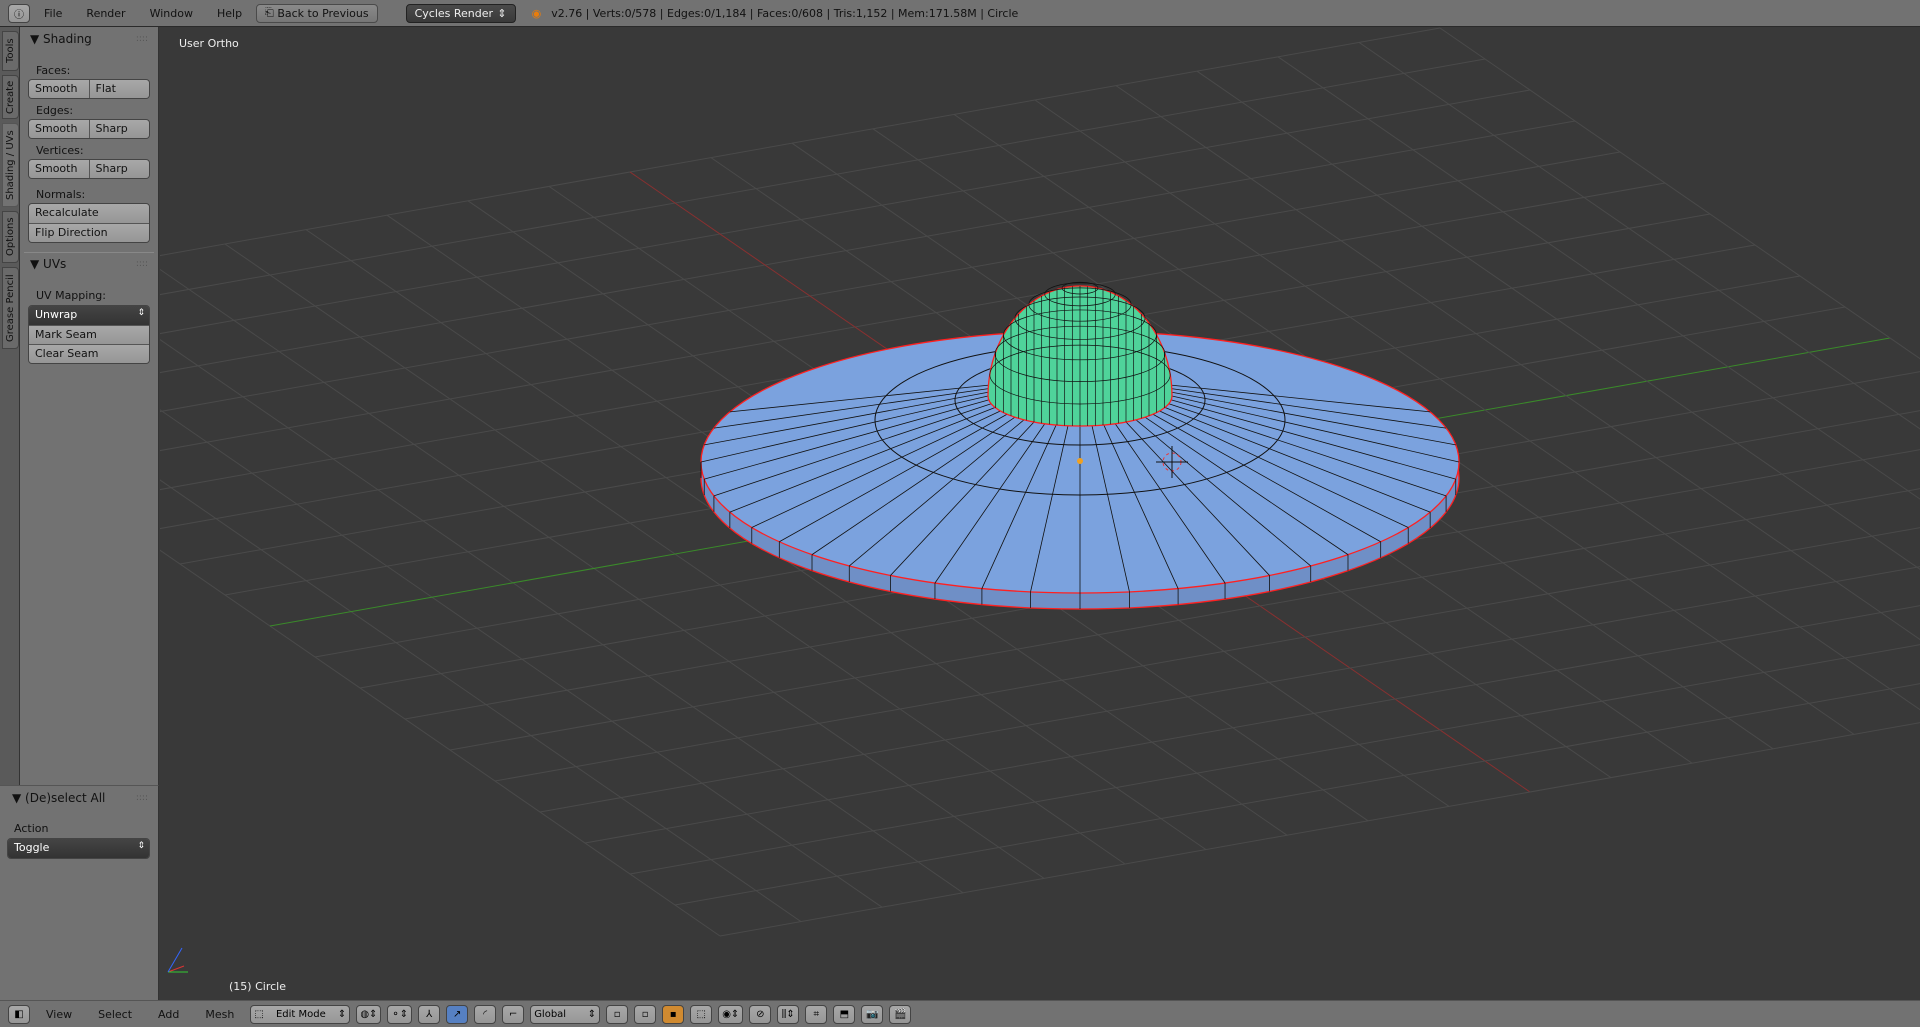  I want to click on normals-group: Recalculate Flip Direction, so click(89, 223).